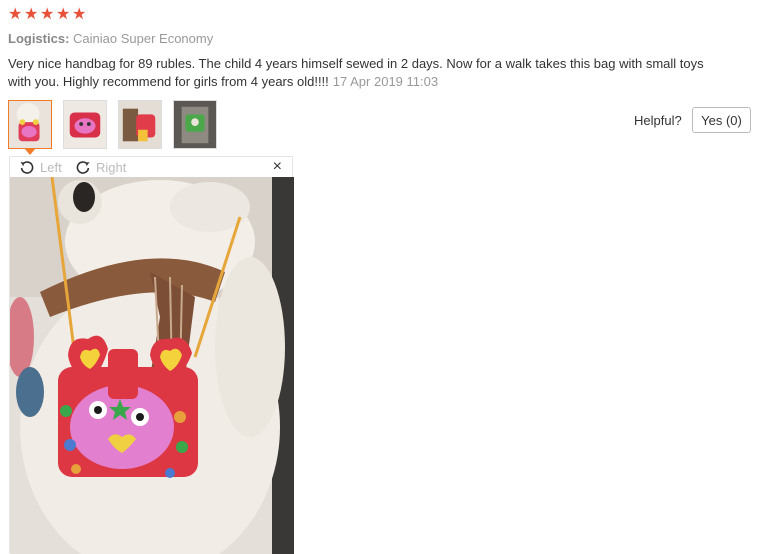 The width and height of the screenshot is (759, 554). I want to click on helpful-yes-button: Yes (0), so click(721, 120).